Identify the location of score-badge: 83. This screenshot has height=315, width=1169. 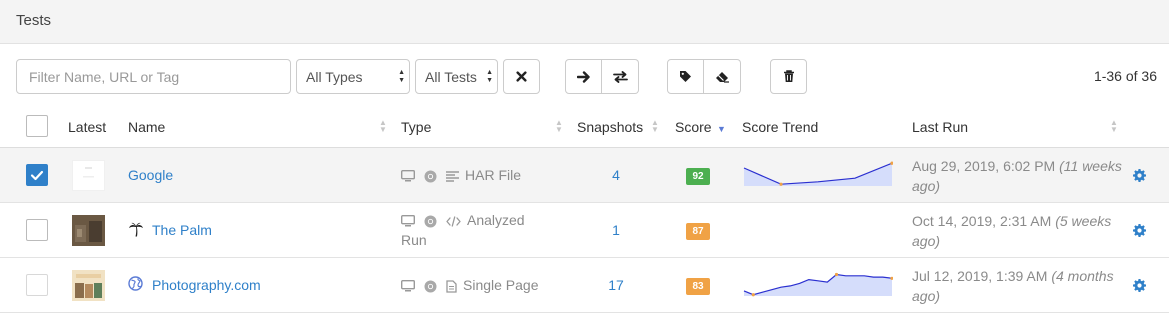
(698, 286).